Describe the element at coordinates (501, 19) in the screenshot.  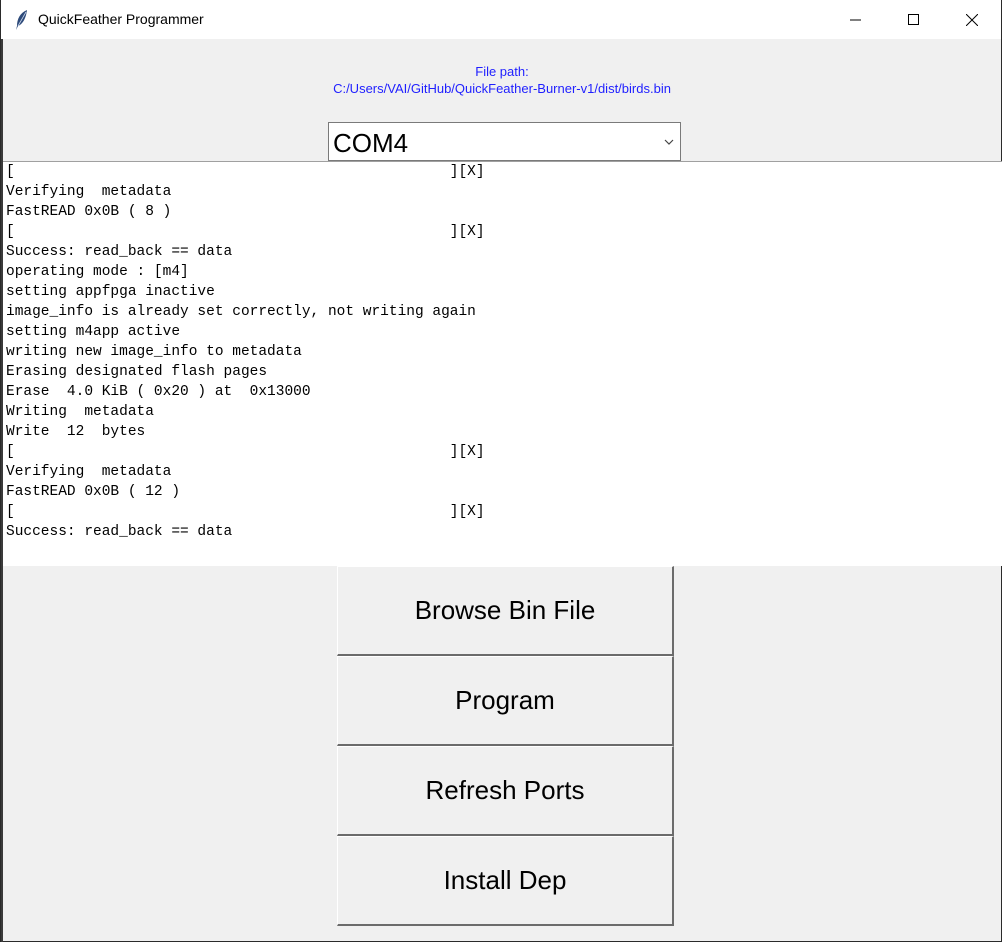
I see `title-bar: QuickFeather Programmer` at that location.